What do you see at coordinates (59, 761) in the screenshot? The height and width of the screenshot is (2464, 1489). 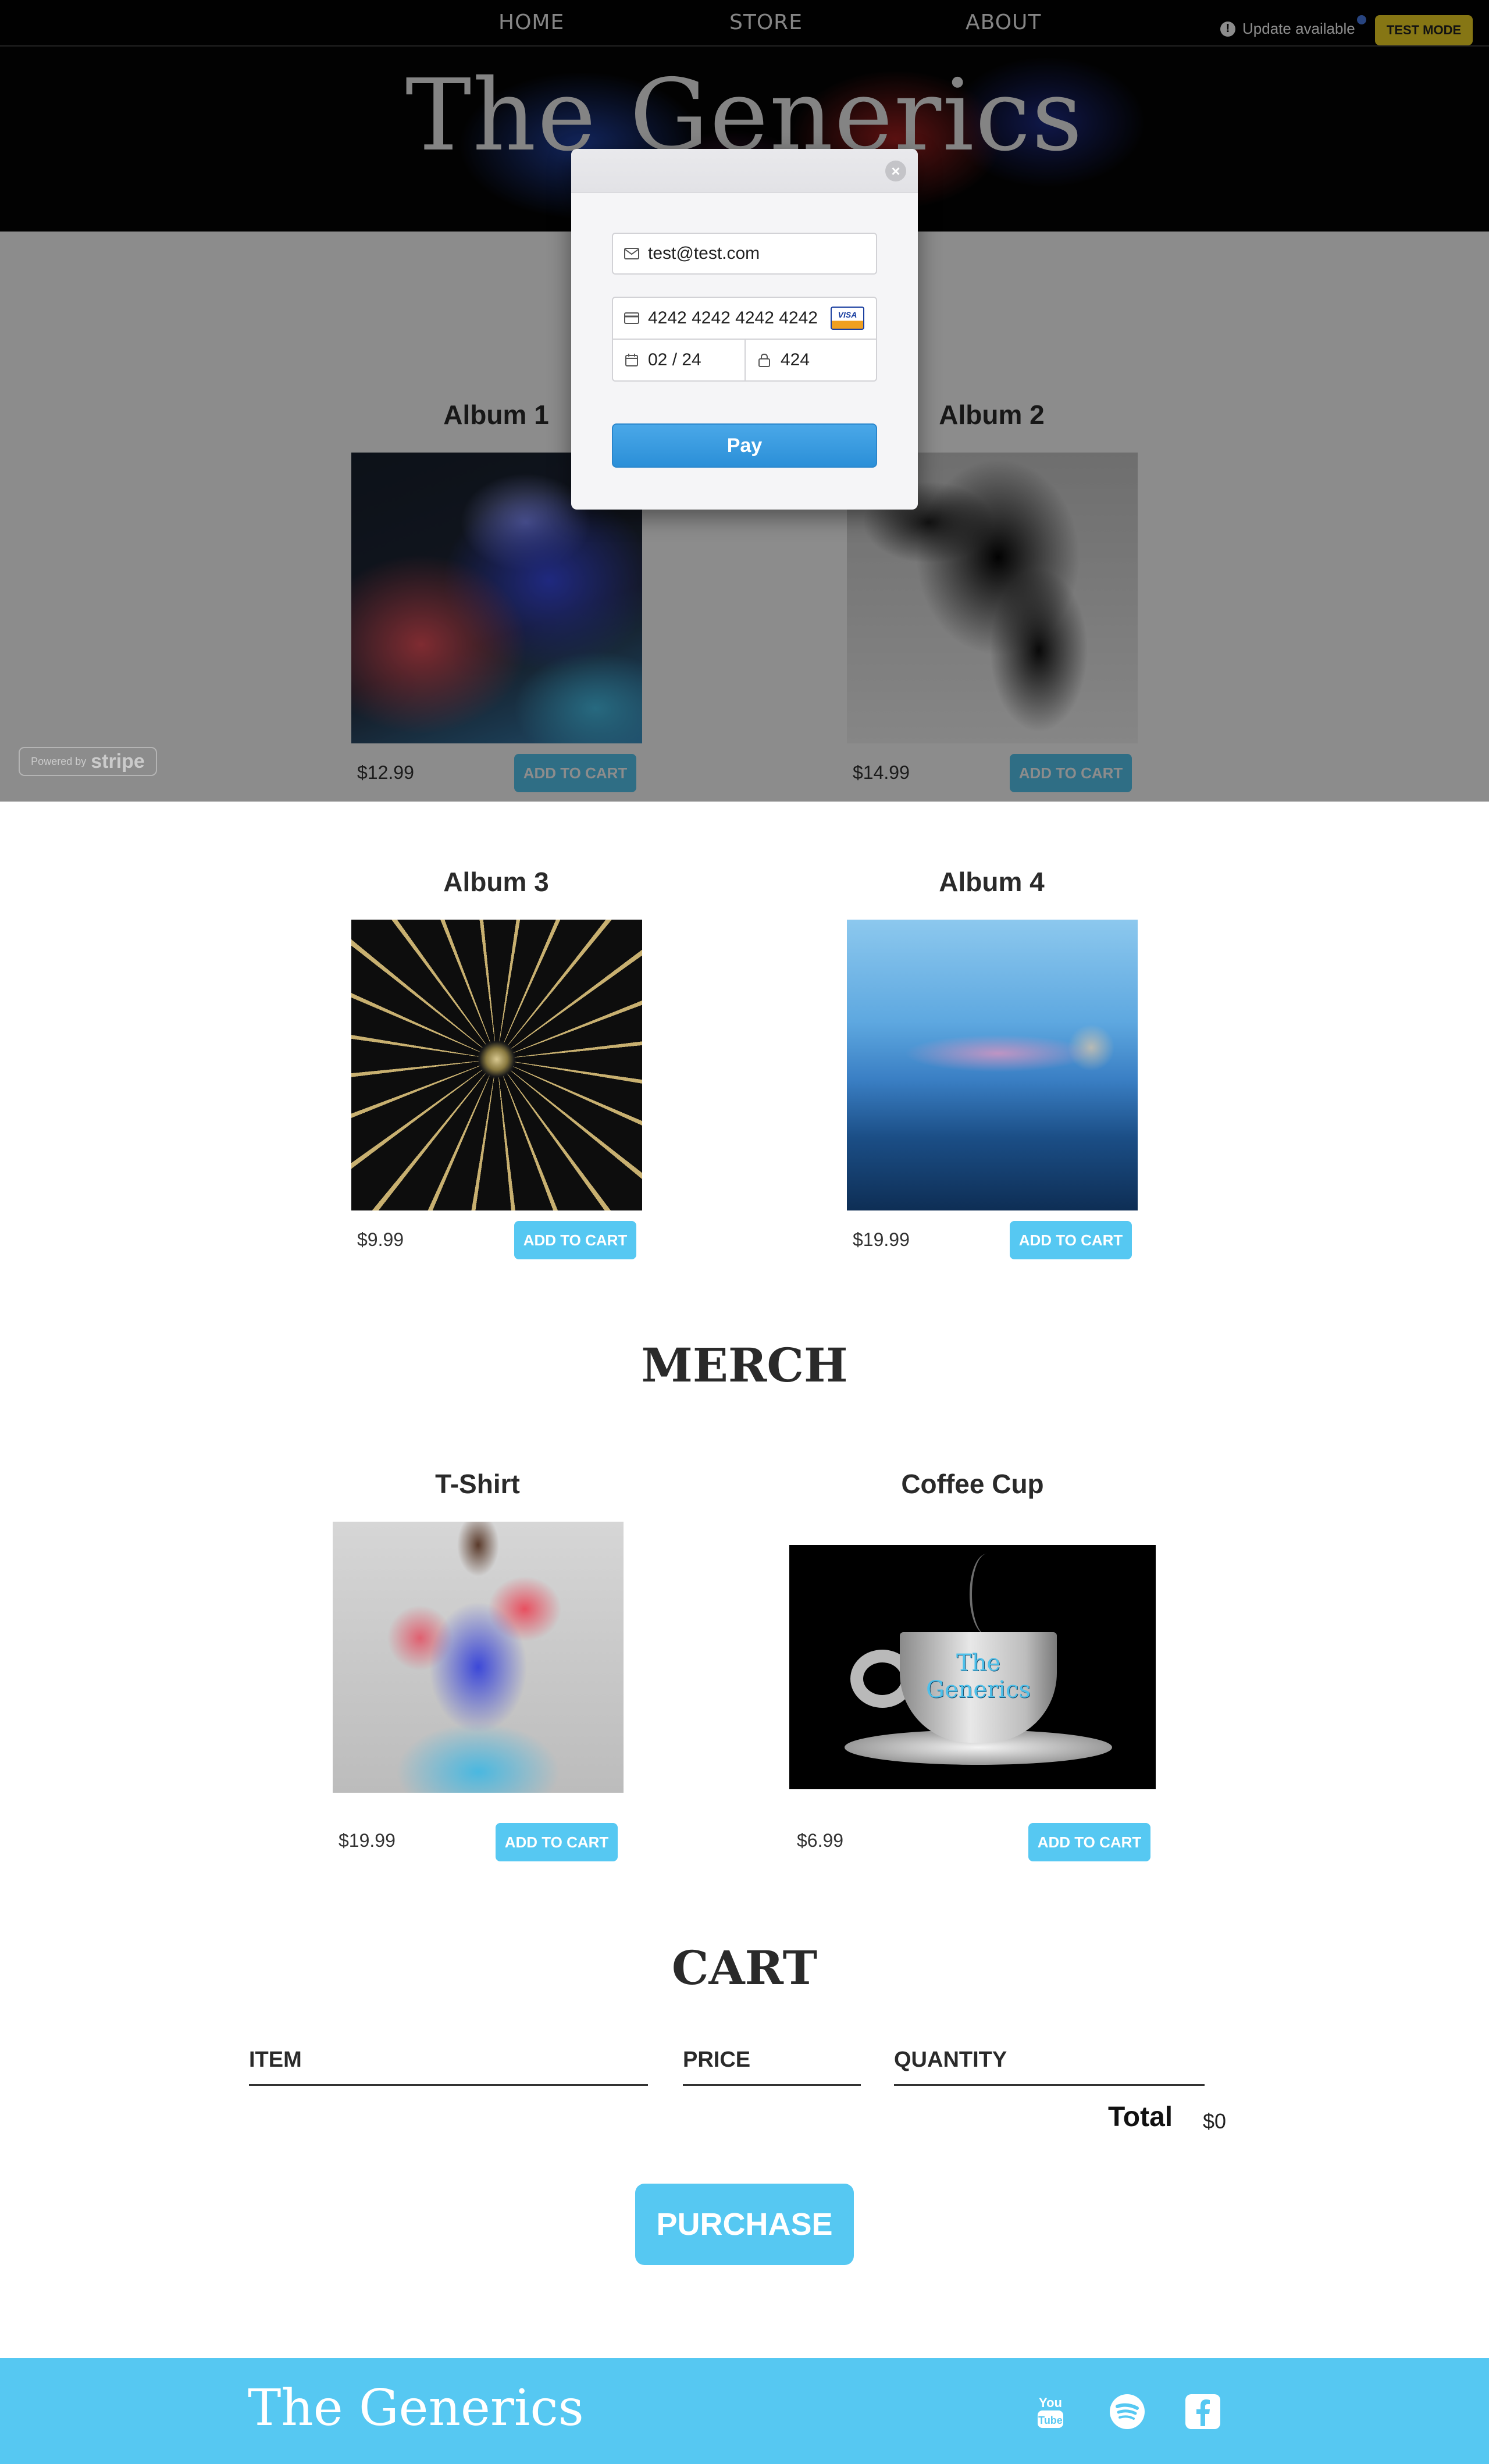 I see `powered-by-label: Powered by` at bounding box center [59, 761].